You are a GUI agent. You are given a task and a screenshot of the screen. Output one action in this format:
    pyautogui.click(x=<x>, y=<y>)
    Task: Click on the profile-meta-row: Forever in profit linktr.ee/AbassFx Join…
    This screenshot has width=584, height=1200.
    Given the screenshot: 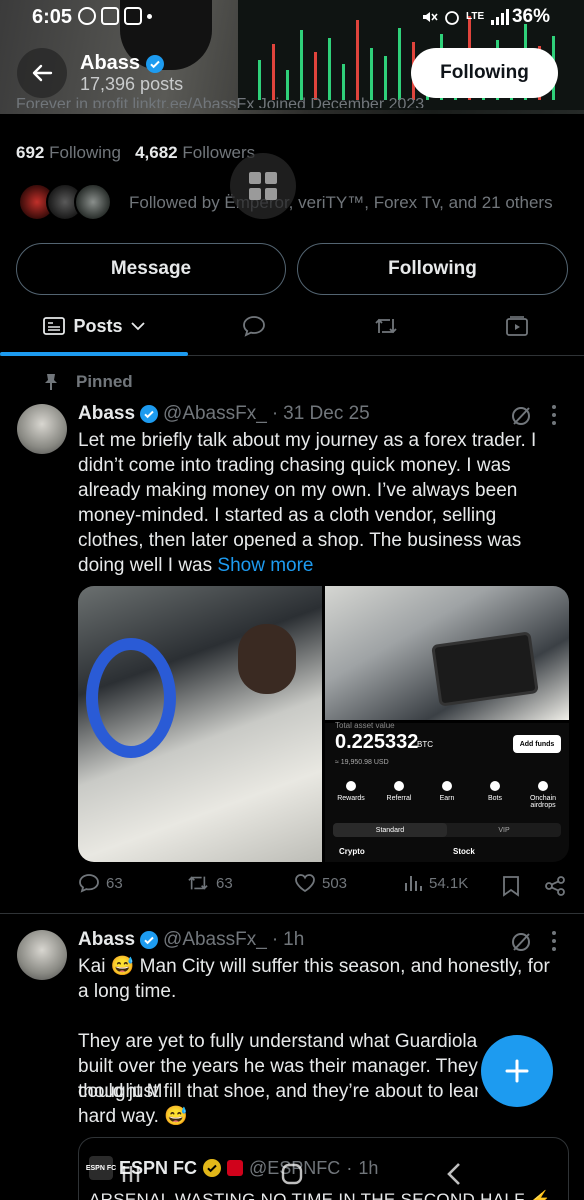 What is the action you would take?
    pyautogui.click(x=220, y=102)
    